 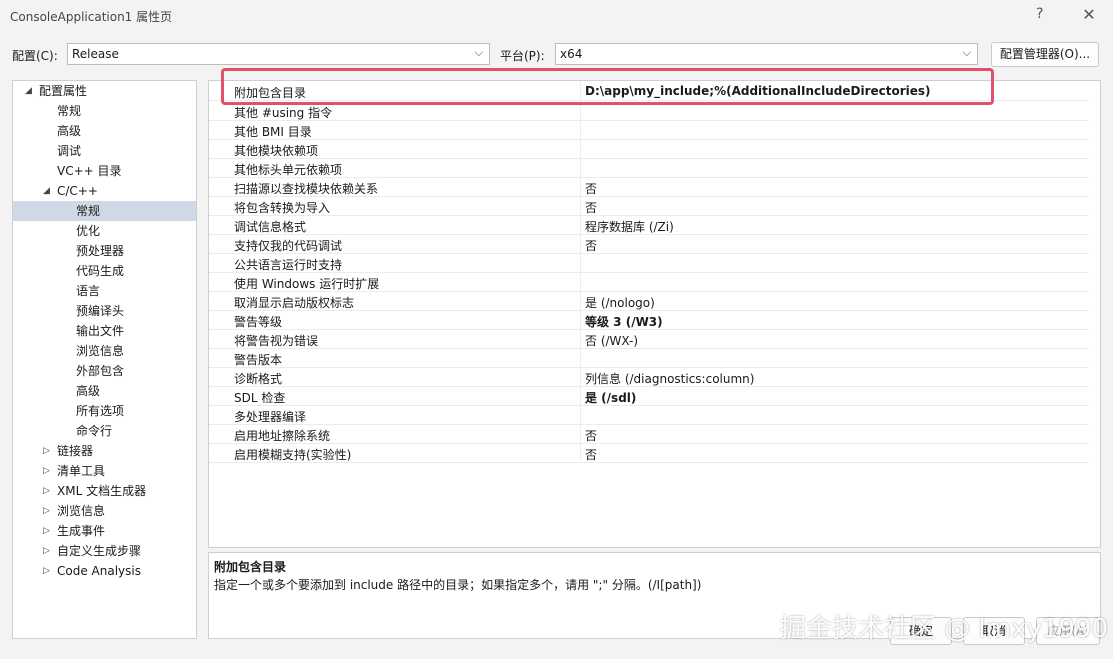 What do you see at coordinates (270, 227) in the screenshot?
I see `property-name: 调试信息格式` at bounding box center [270, 227].